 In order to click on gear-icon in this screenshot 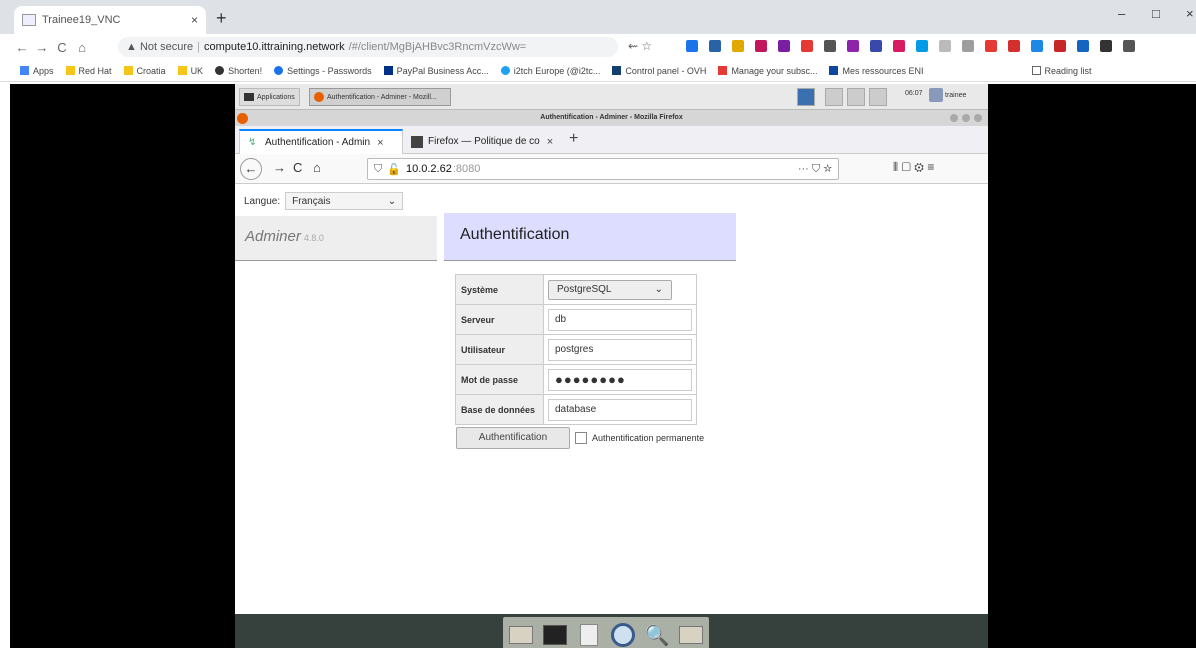, I will do `click(279, 70)`.